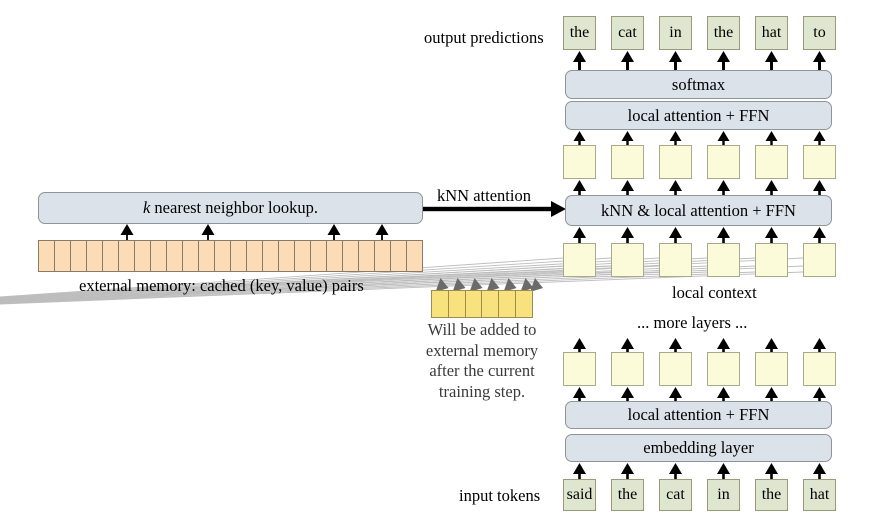  I want to click on knn-lookup-label: k nearest neighbor lookup., so click(230, 208).